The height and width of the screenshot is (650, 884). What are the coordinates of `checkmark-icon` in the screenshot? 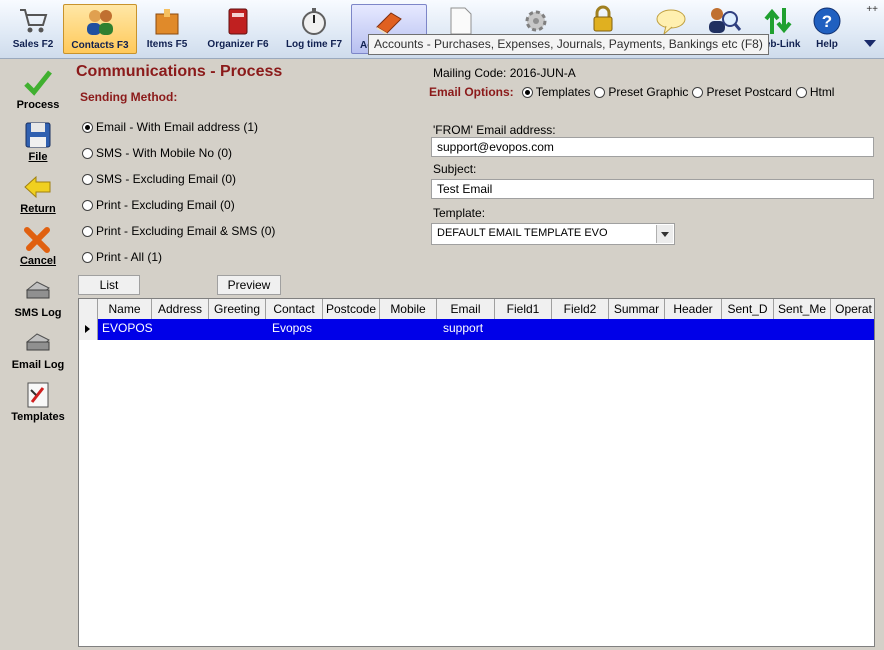 It's located at (38, 83).